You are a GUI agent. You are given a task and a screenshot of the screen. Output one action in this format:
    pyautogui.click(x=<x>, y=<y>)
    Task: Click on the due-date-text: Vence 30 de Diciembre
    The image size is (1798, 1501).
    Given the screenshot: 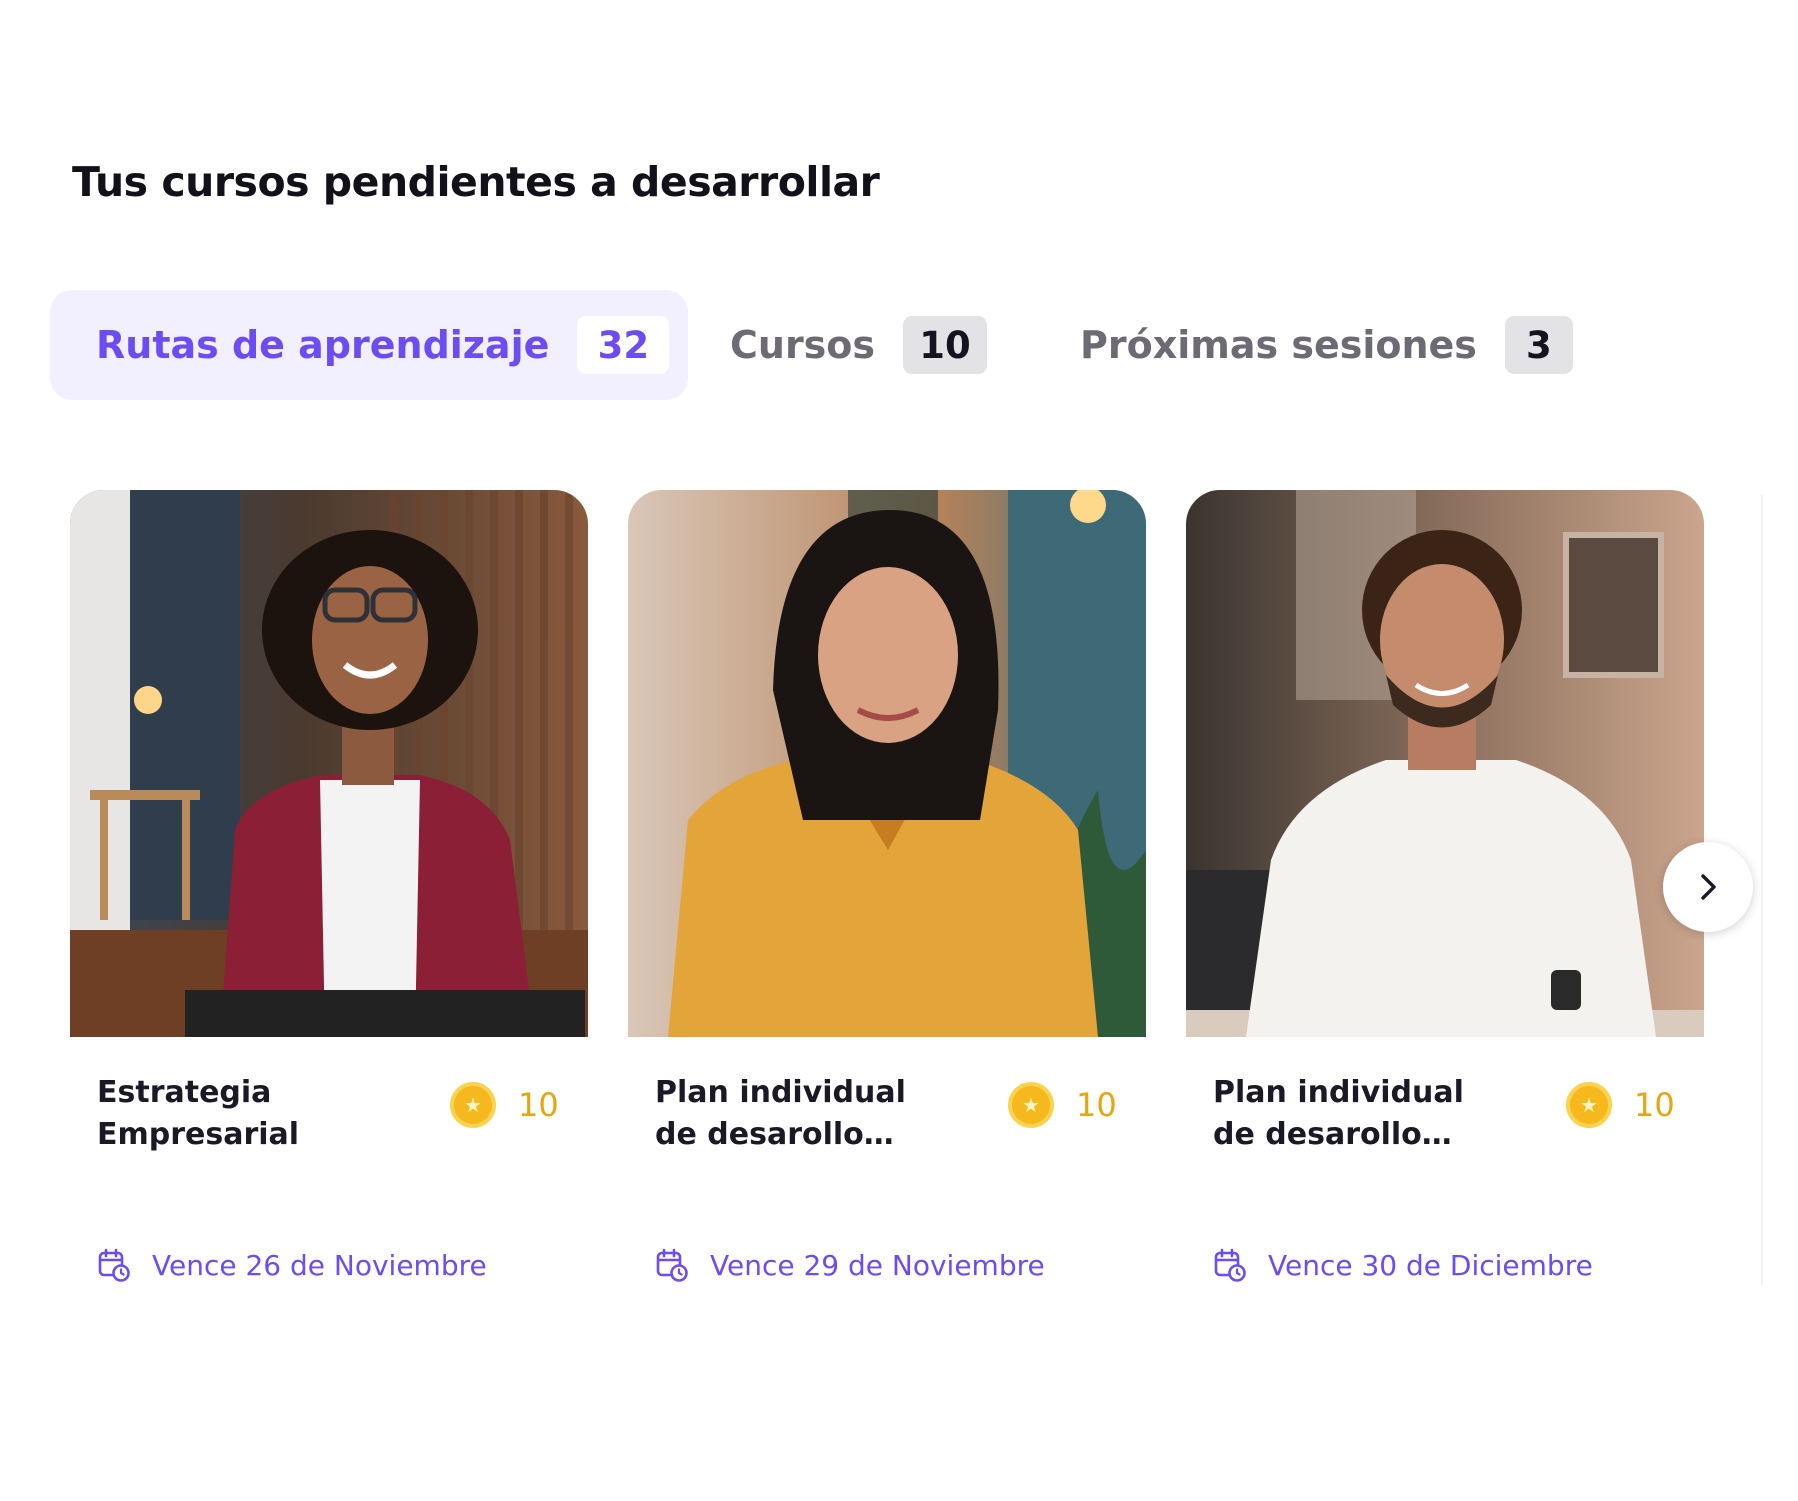 What is the action you would take?
    pyautogui.click(x=1430, y=1265)
    